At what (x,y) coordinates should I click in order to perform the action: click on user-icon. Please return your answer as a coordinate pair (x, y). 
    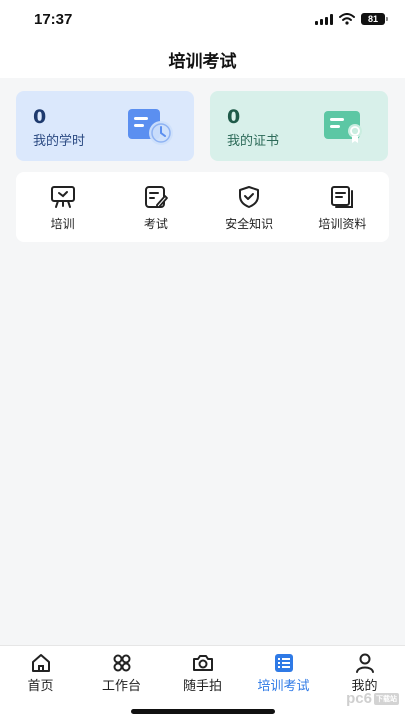
    Looking at the image, I should click on (364, 663).